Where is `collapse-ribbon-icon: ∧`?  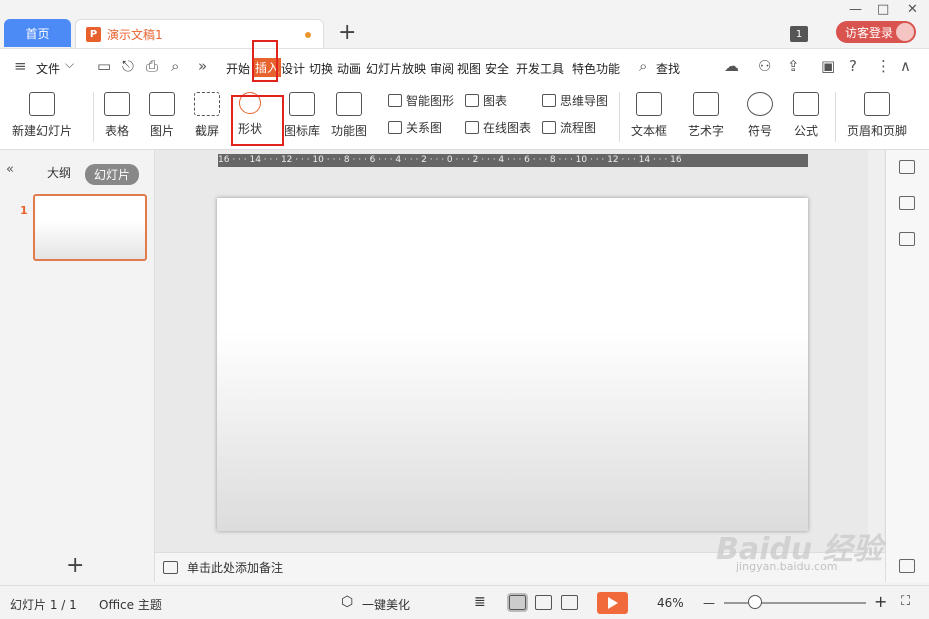
collapse-ribbon-icon: ∧ is located at coordinates (905, 66).